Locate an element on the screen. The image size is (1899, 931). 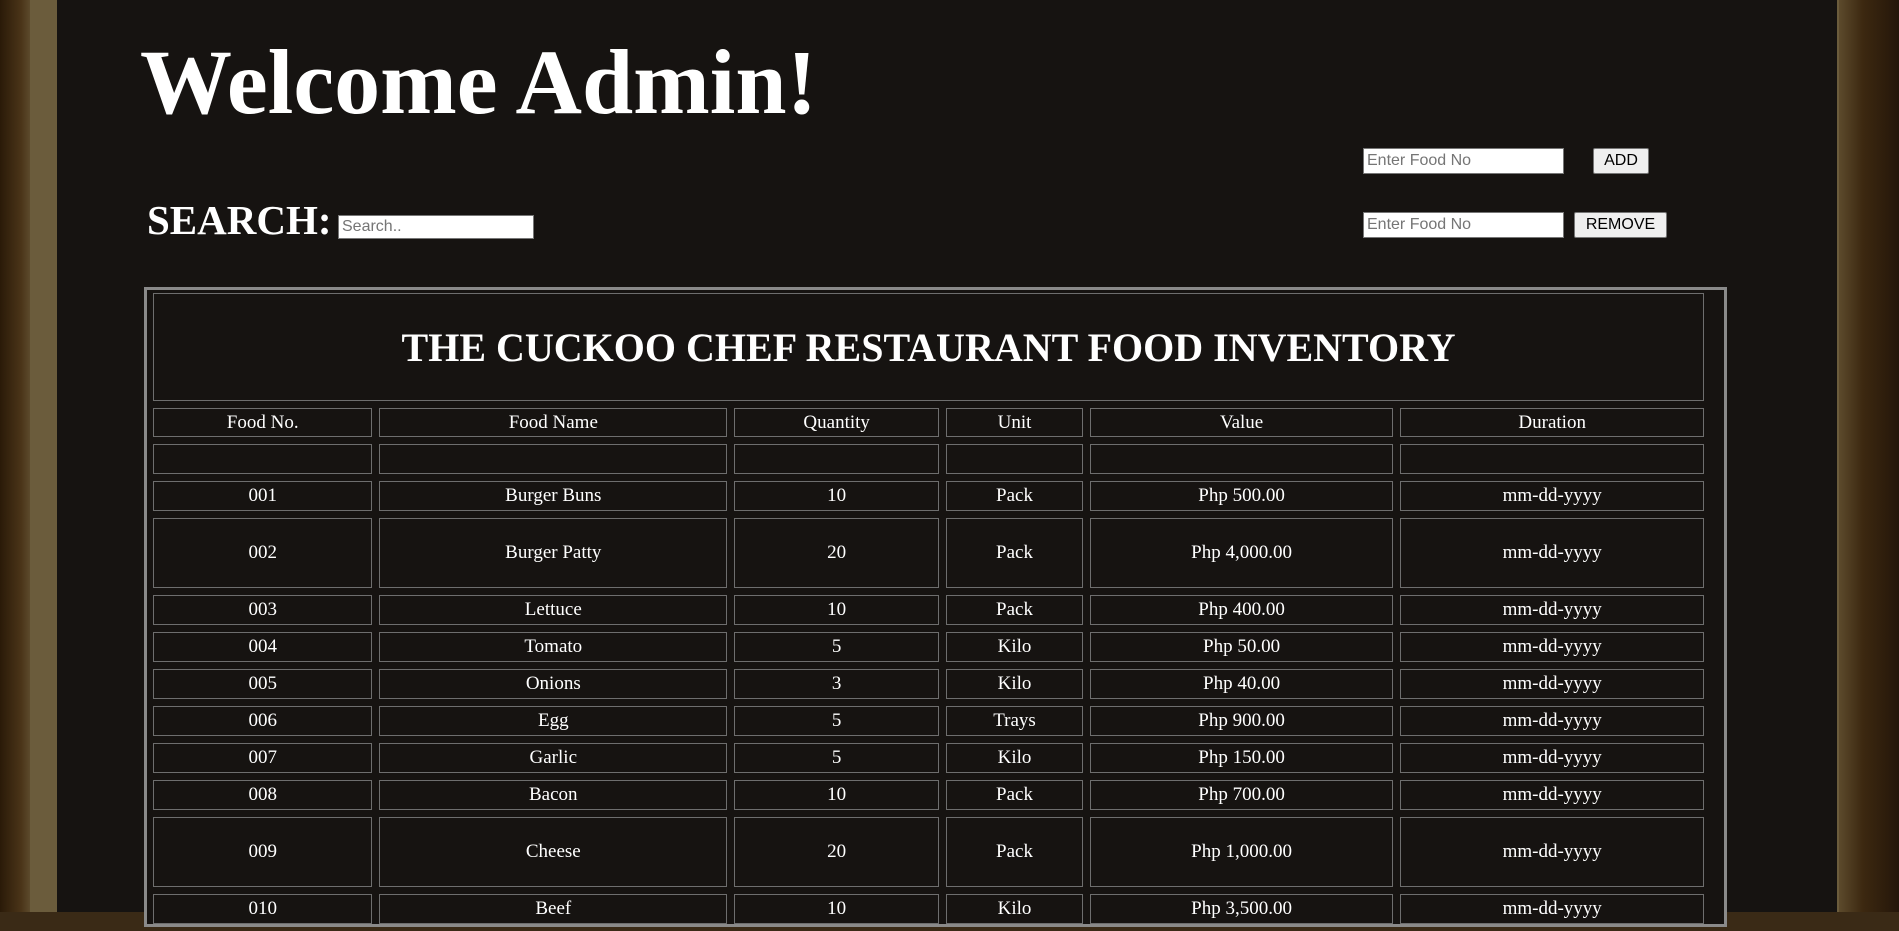
table-row: 005 Onions 3 Kilo Php 40.00 mm-dd-yyyy is located at coordinates (928, 684).